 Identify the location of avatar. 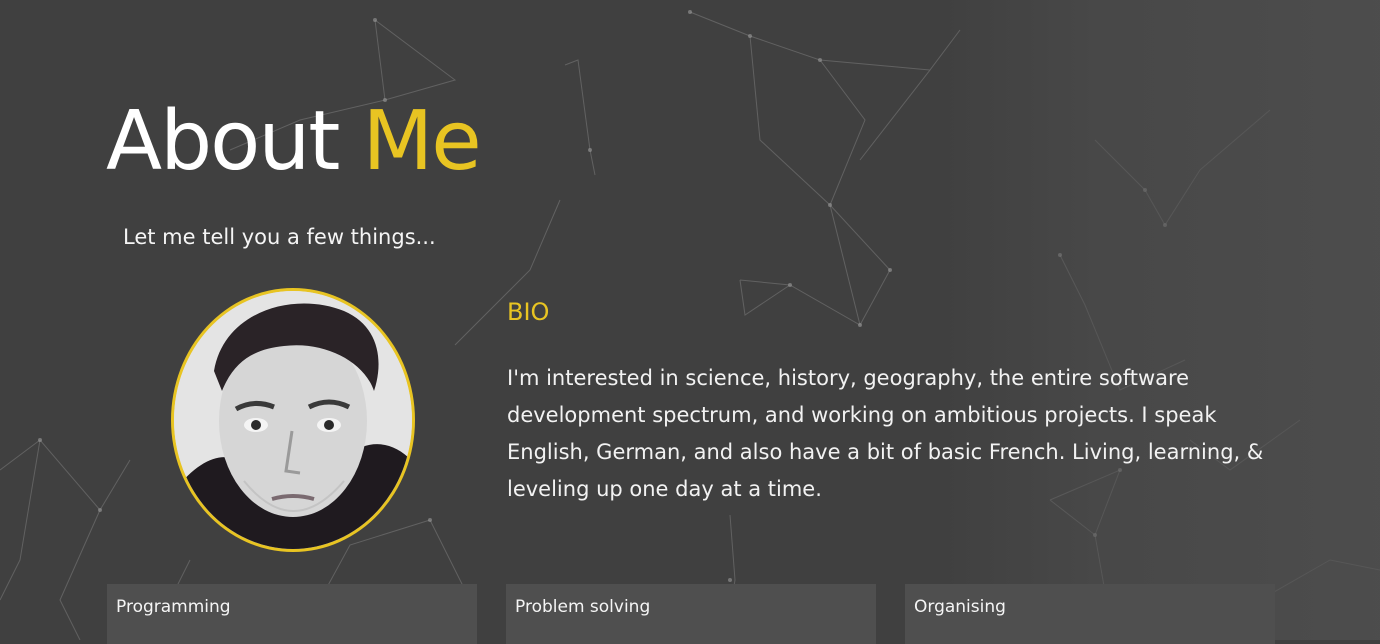
(293, 420).